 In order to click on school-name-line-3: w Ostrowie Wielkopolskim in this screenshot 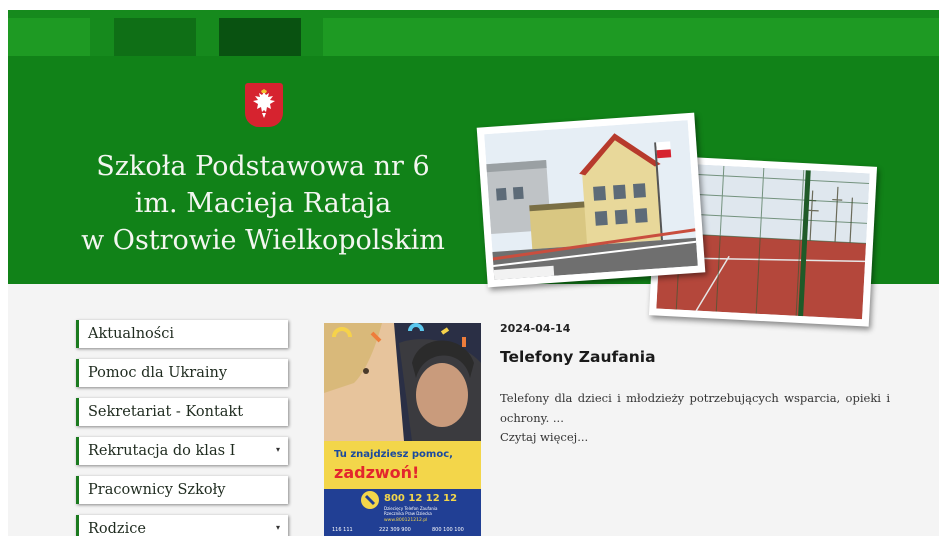, I will do `click(263, 240)`.